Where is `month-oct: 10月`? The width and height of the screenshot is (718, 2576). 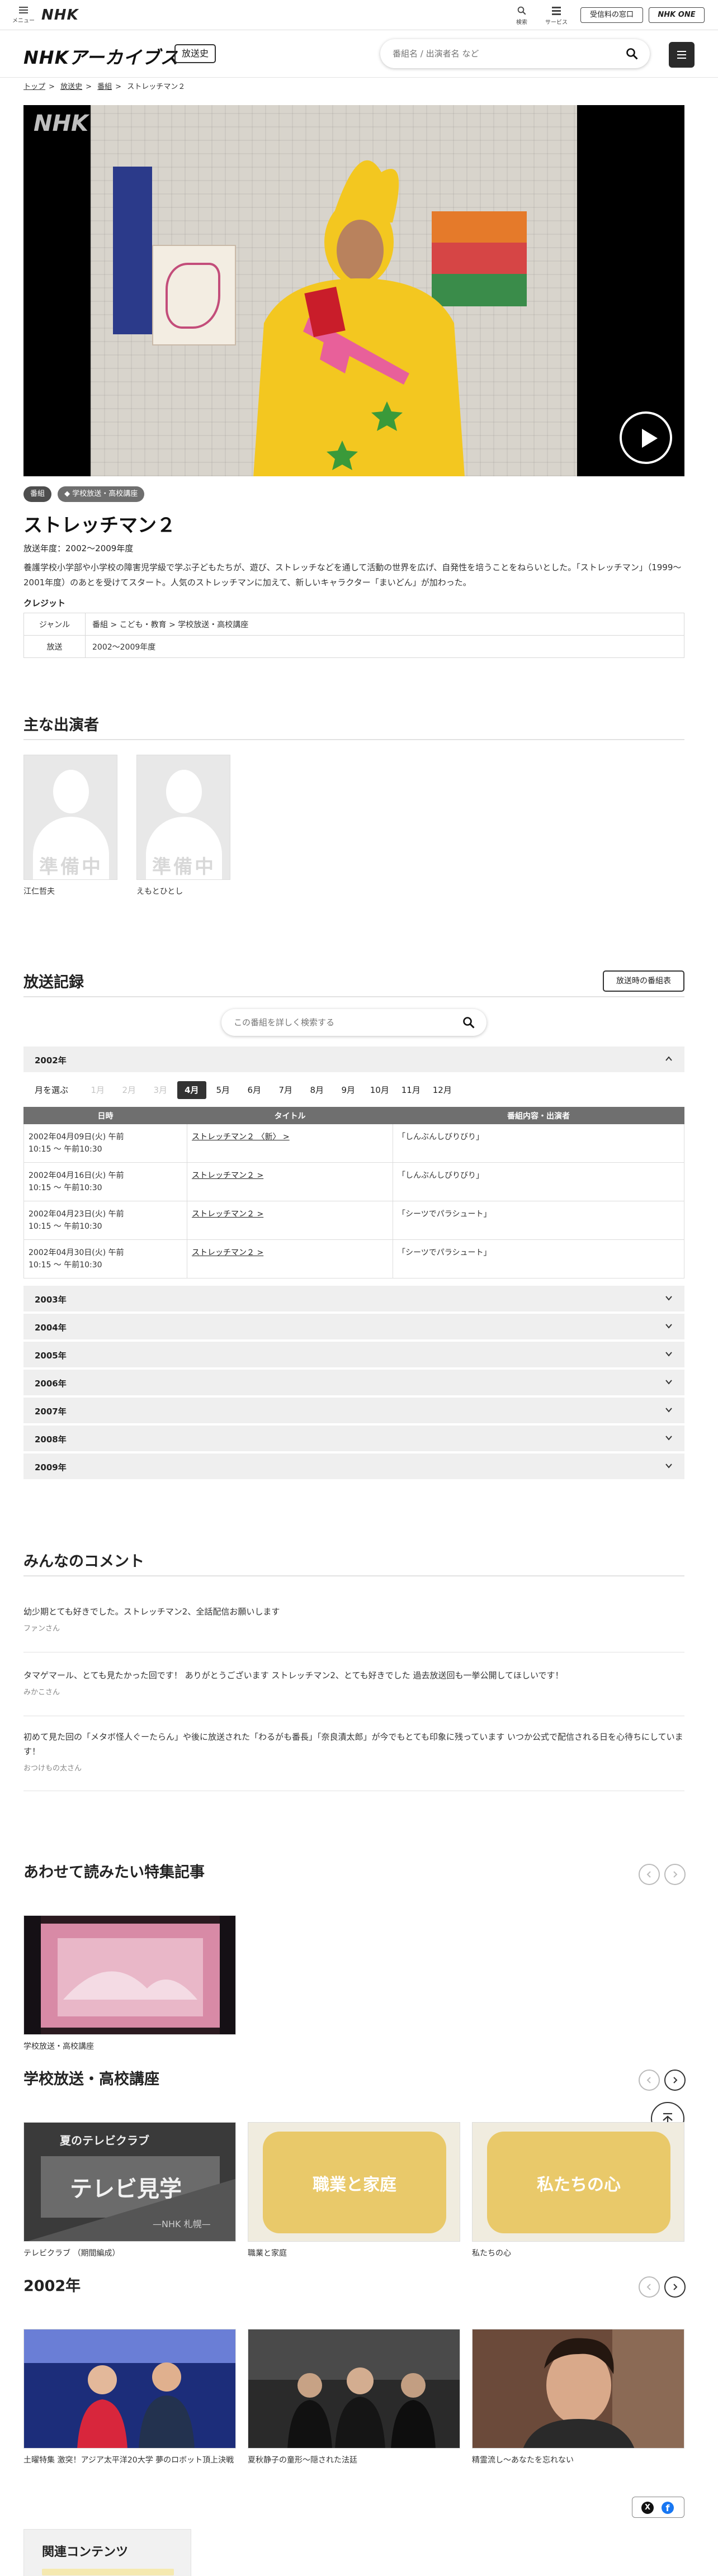
month-oct: 10月 is located at coordinates (379, 1090).